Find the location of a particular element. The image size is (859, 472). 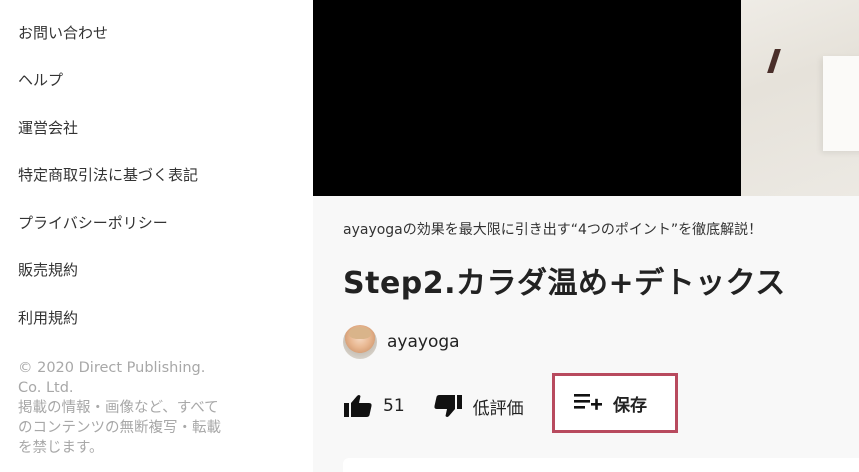

playlist-add-icon is located at coordinates (588, 403).